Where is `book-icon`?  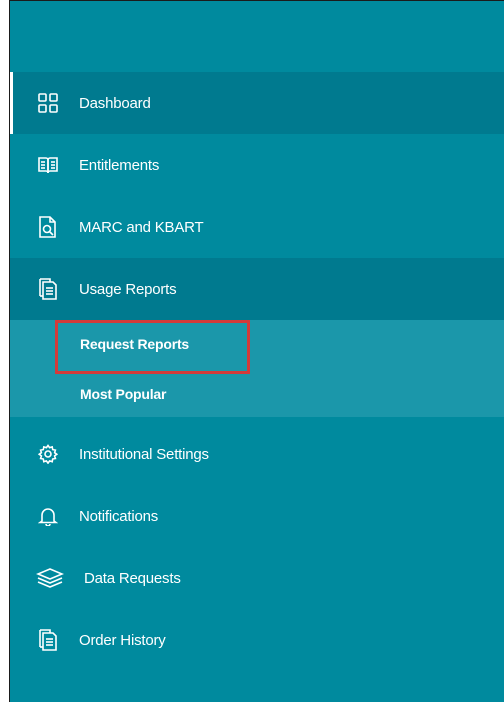
book-icon is located at coordinates (48, 165).